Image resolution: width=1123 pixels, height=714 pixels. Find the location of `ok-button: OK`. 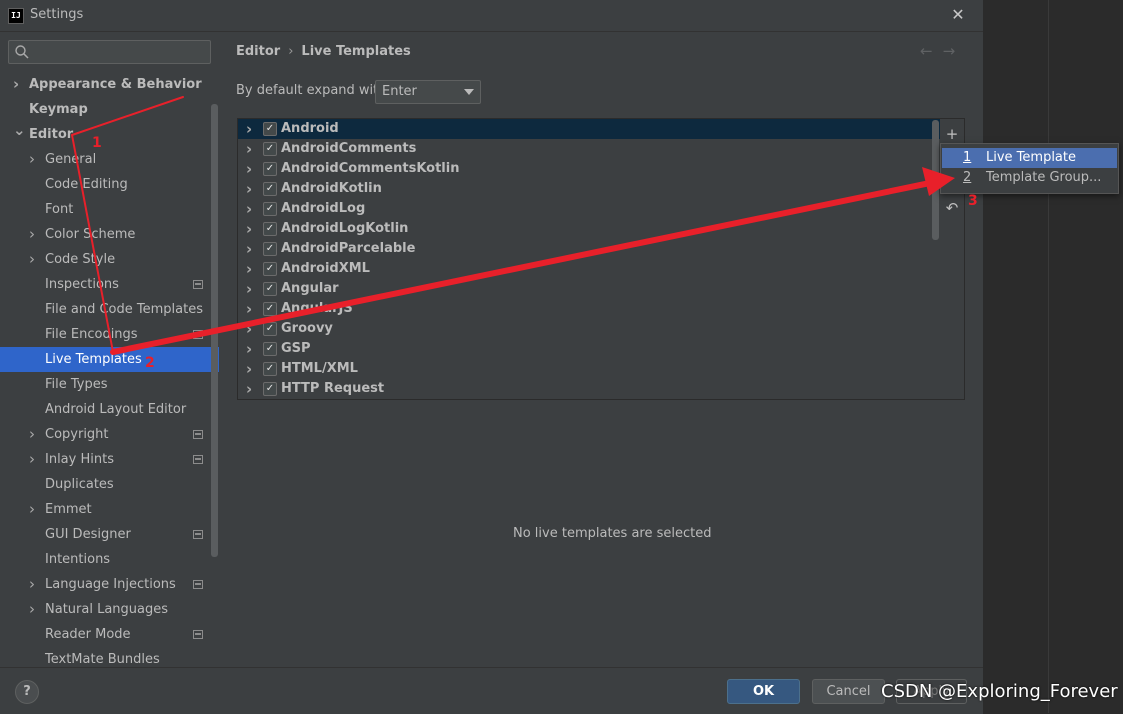

ok-button: OK is located at coordinates (763, 691).